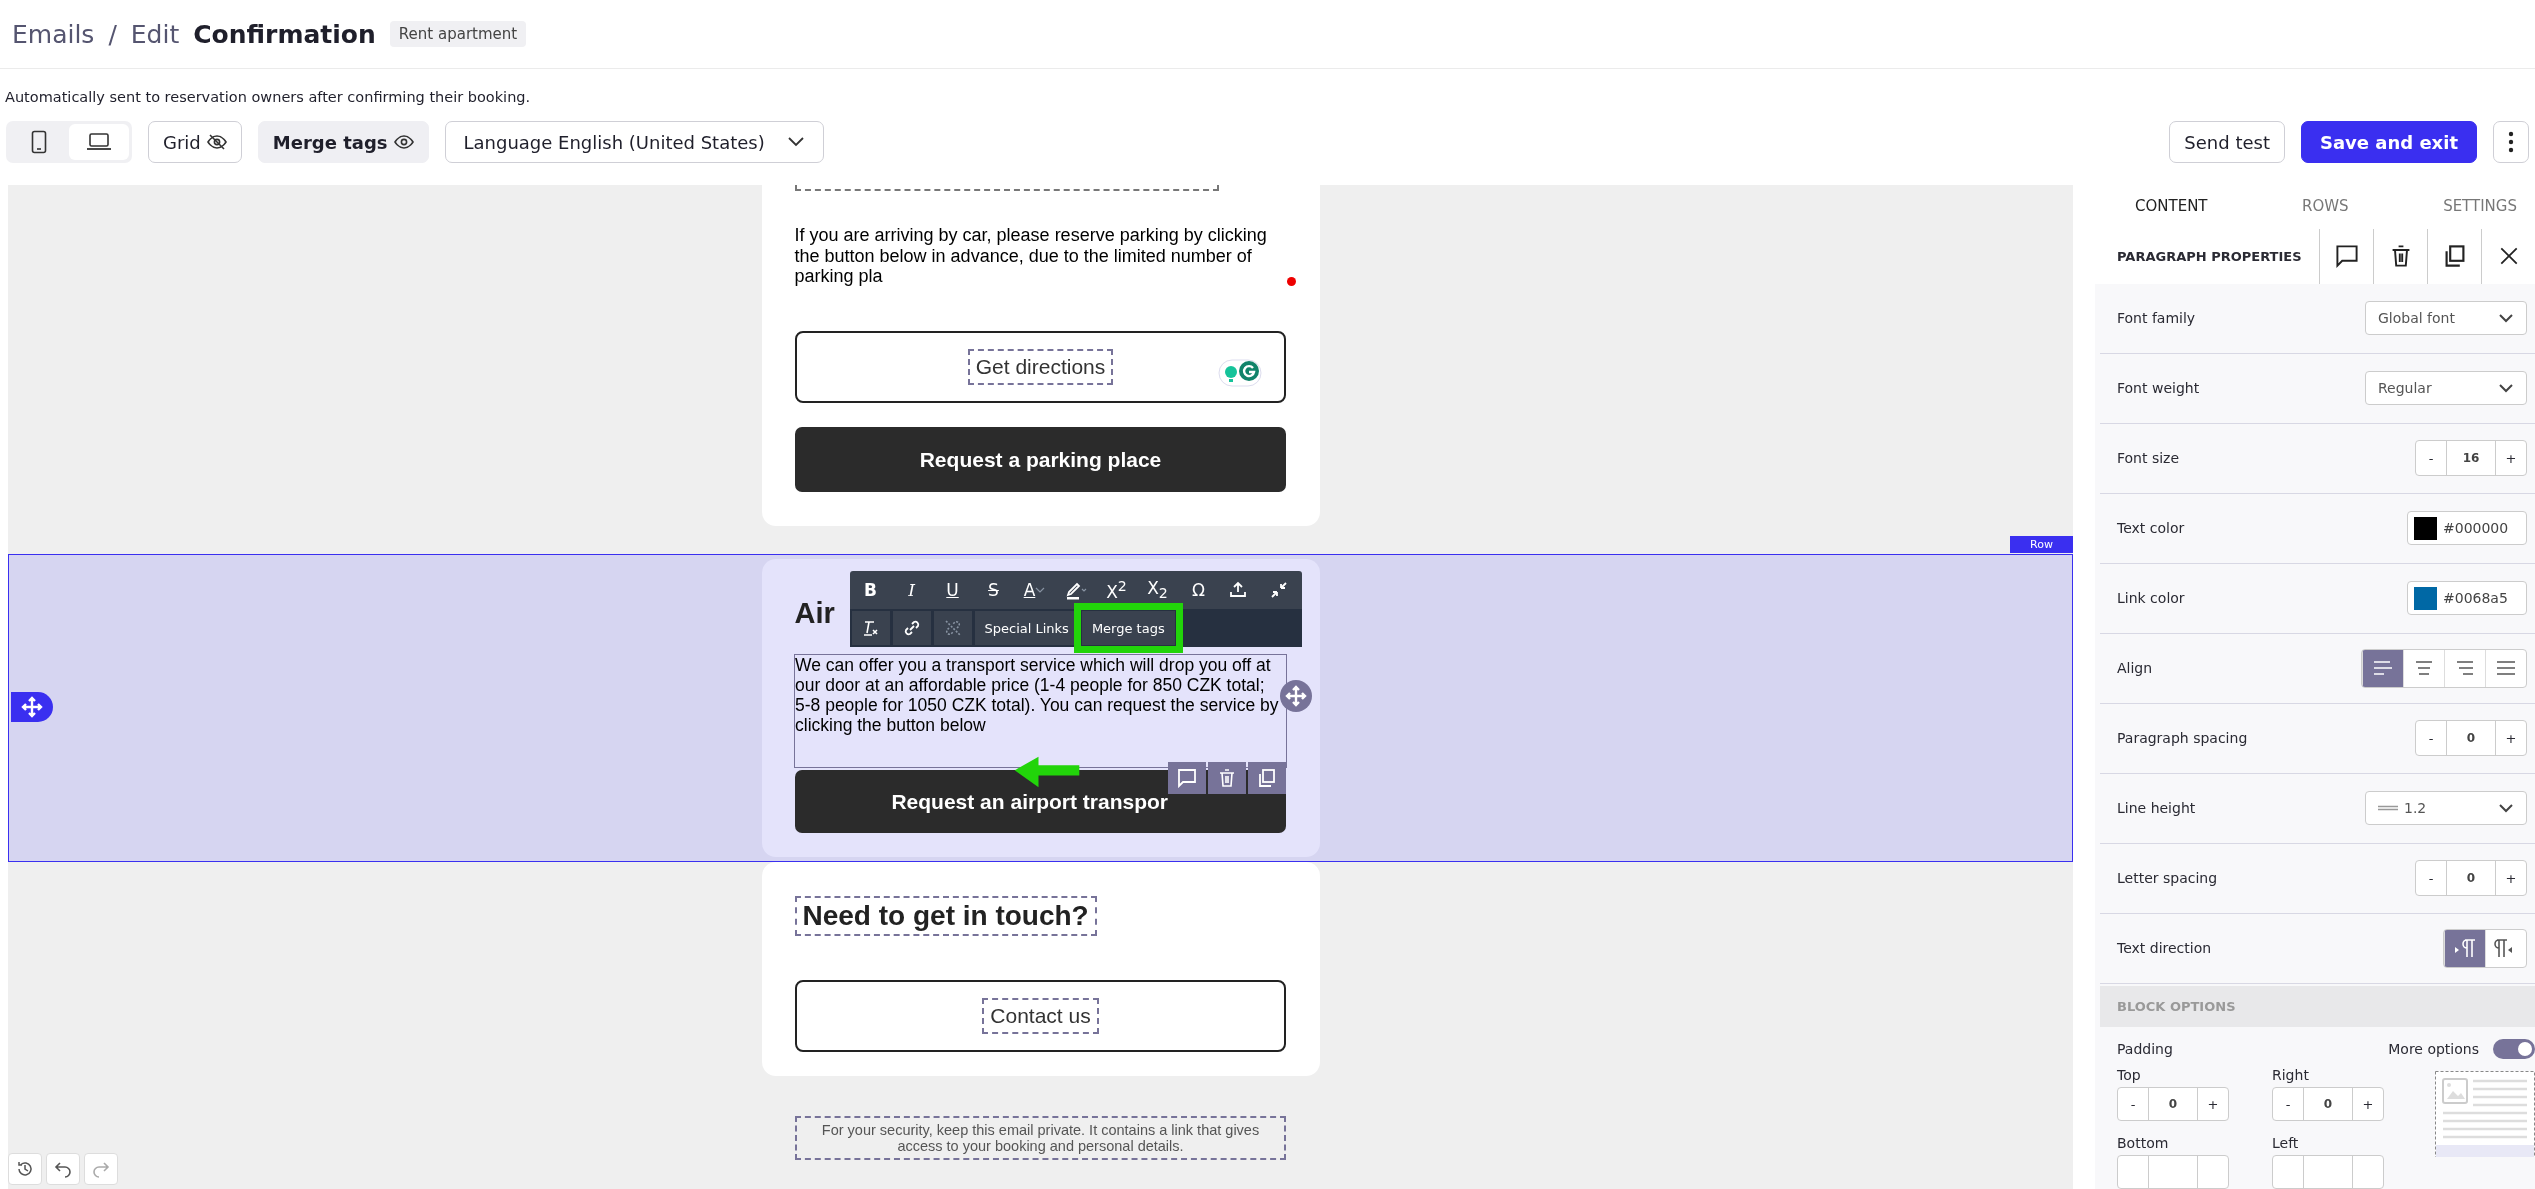  I want to click on desktop-view-button, so click(99, 142).